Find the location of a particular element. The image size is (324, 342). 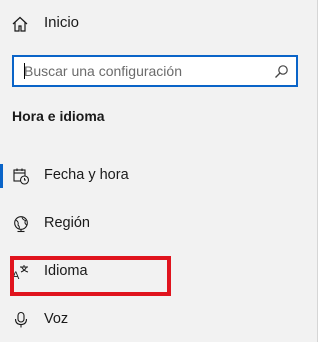

language-icon: A is located at coordinates (21, 272).